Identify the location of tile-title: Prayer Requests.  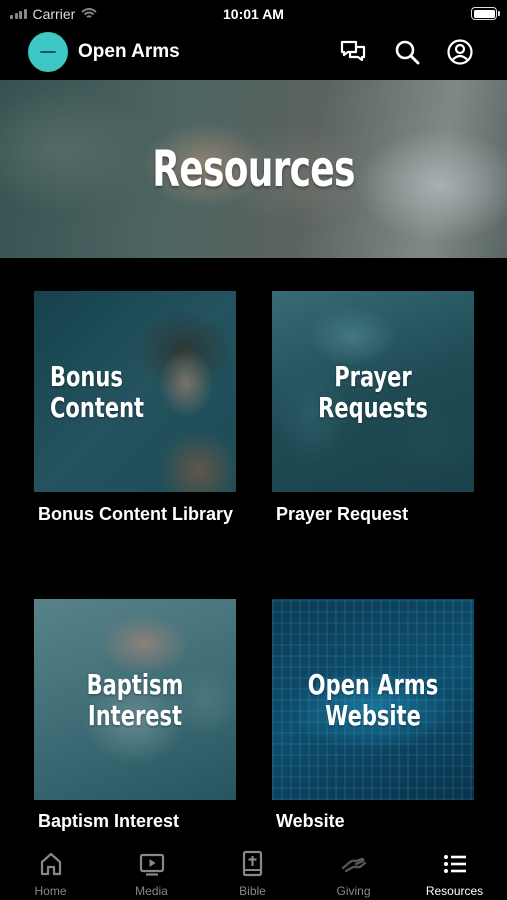
(373, 392).